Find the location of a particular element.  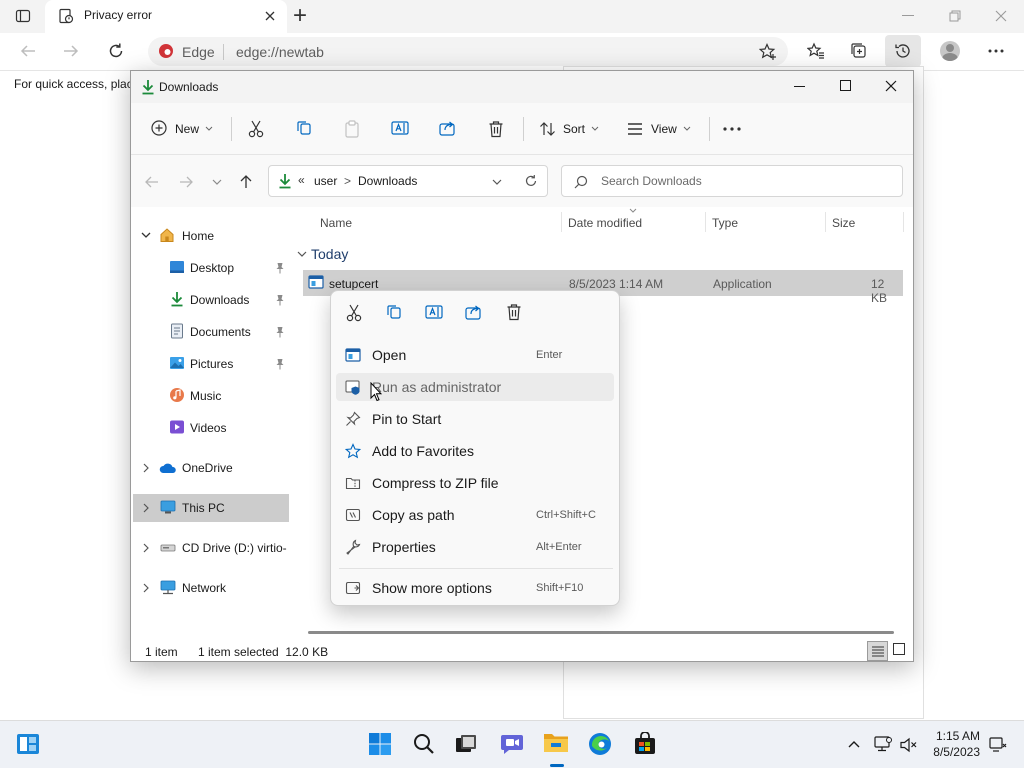

address-url: edge://newtab is located at coordinates (280, 52).